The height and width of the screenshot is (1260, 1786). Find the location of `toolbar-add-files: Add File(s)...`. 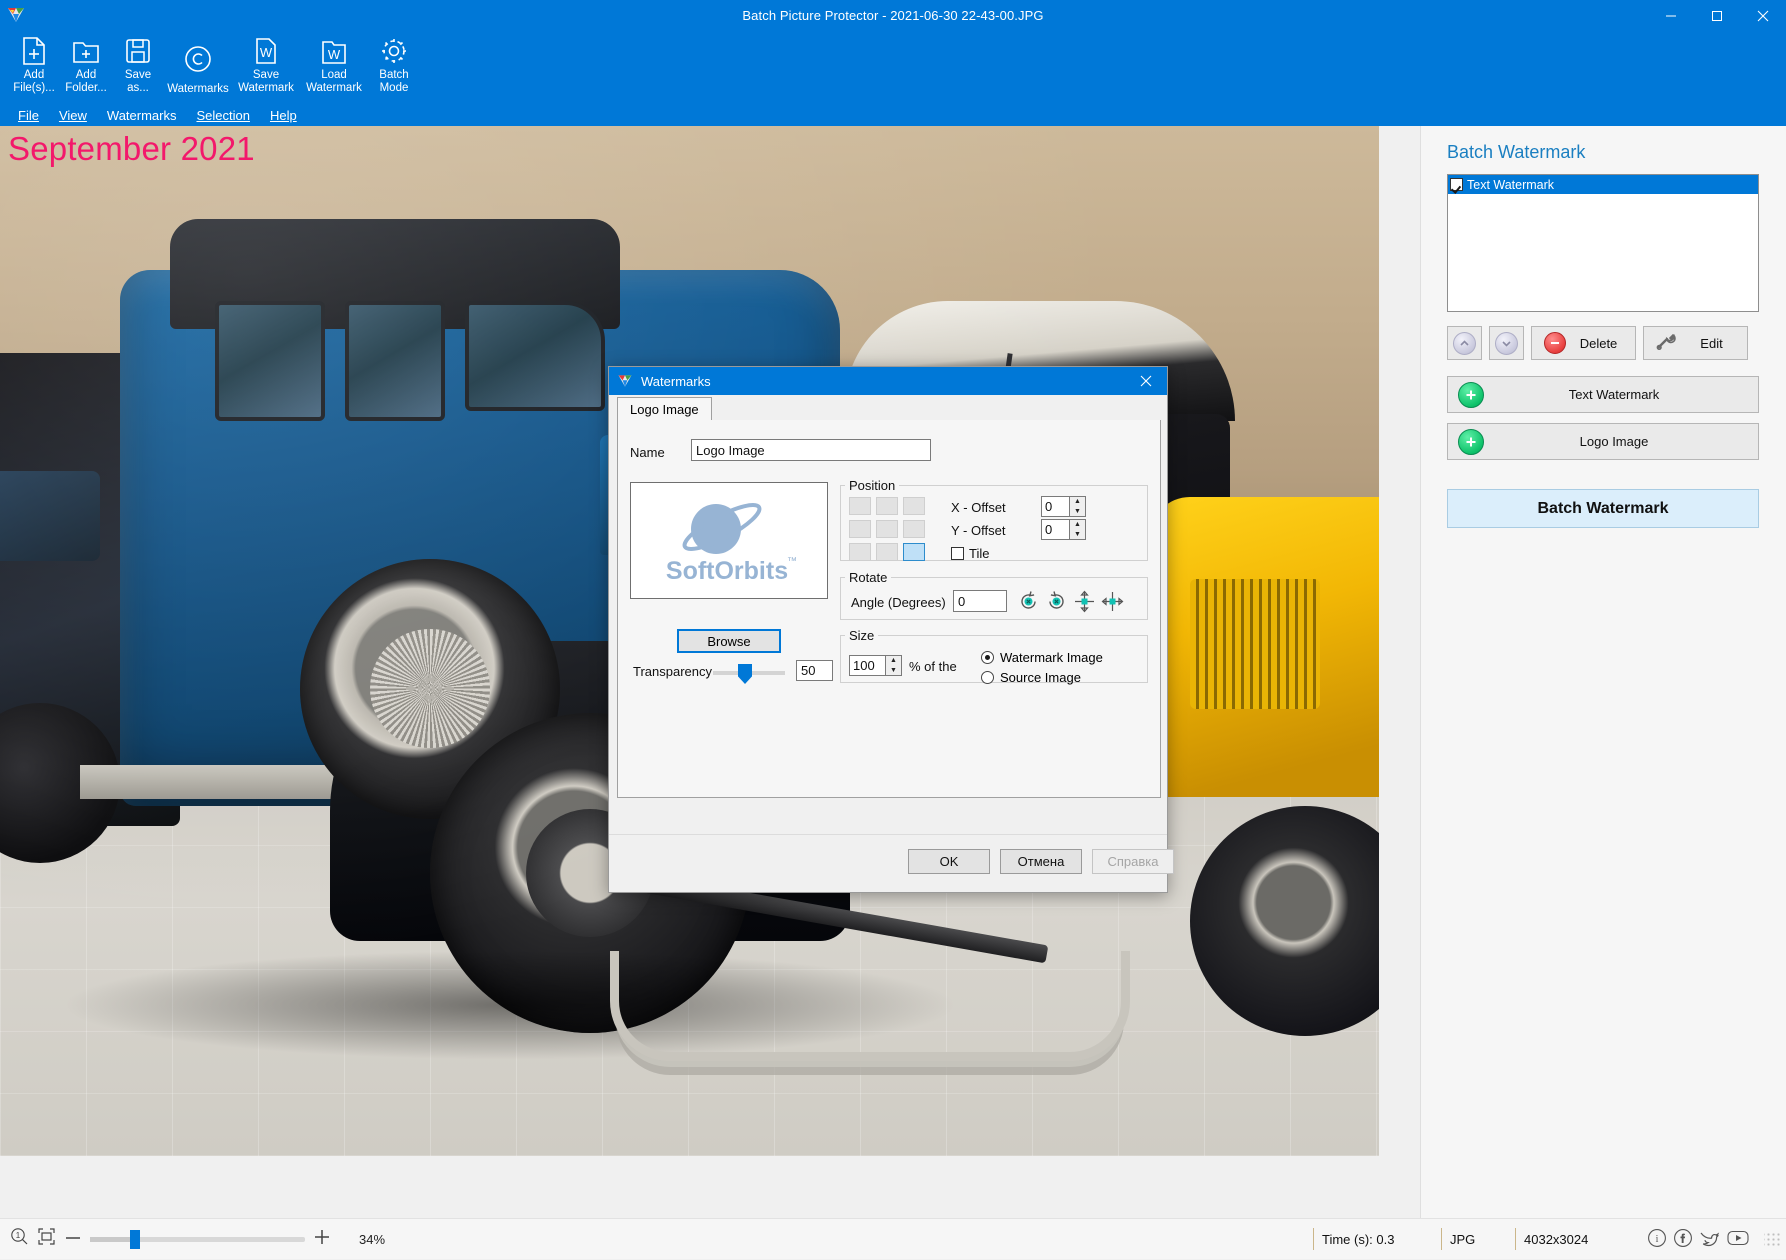

toolbar-add-files: Add File(s)... is located at coordinates (34, 67).